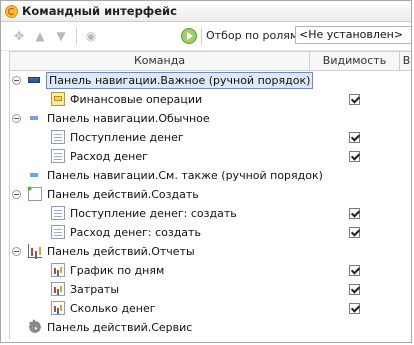 Image resolution: width=414 pixels, height=345 pixels. Describe the element at coordinates (210, 251) in the screenshot. I see `group-row: Панель действий.Отчеты` at that location.